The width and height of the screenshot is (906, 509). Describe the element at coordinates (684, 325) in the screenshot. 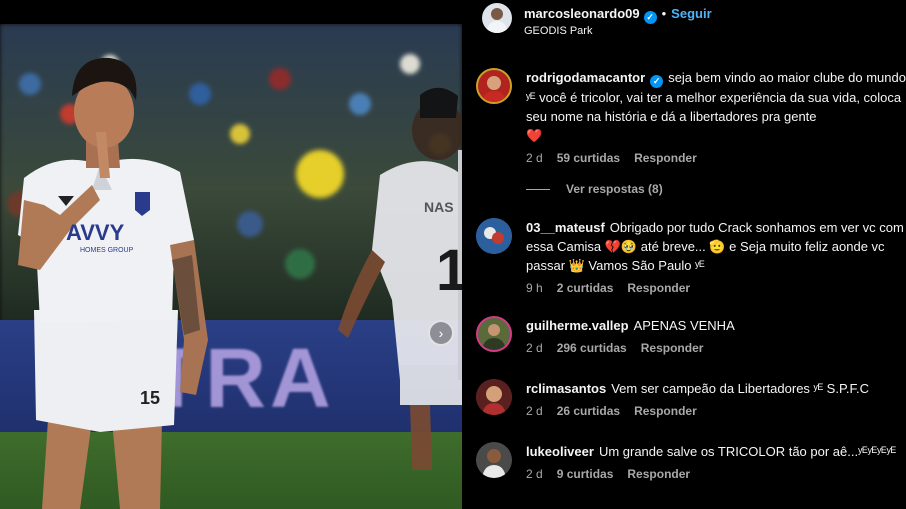

I see `comment-text: APENAS VENHA` at that location.